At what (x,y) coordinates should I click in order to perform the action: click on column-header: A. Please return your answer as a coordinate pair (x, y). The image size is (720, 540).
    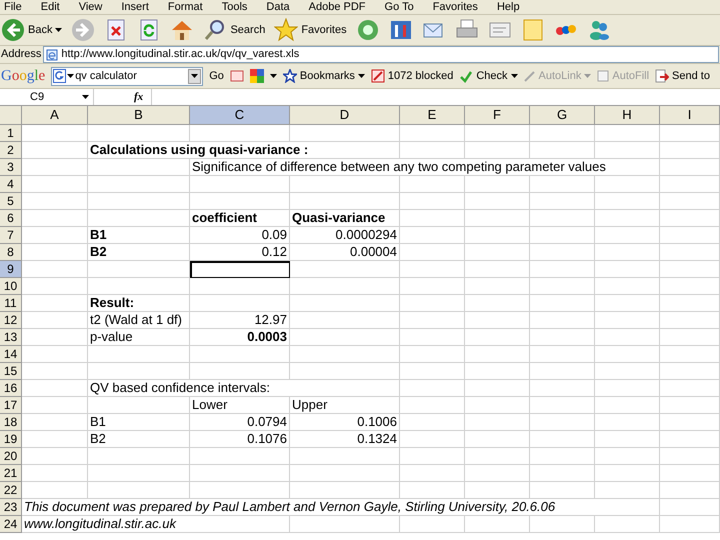
    Looking at the image, I should click on (55, 115).